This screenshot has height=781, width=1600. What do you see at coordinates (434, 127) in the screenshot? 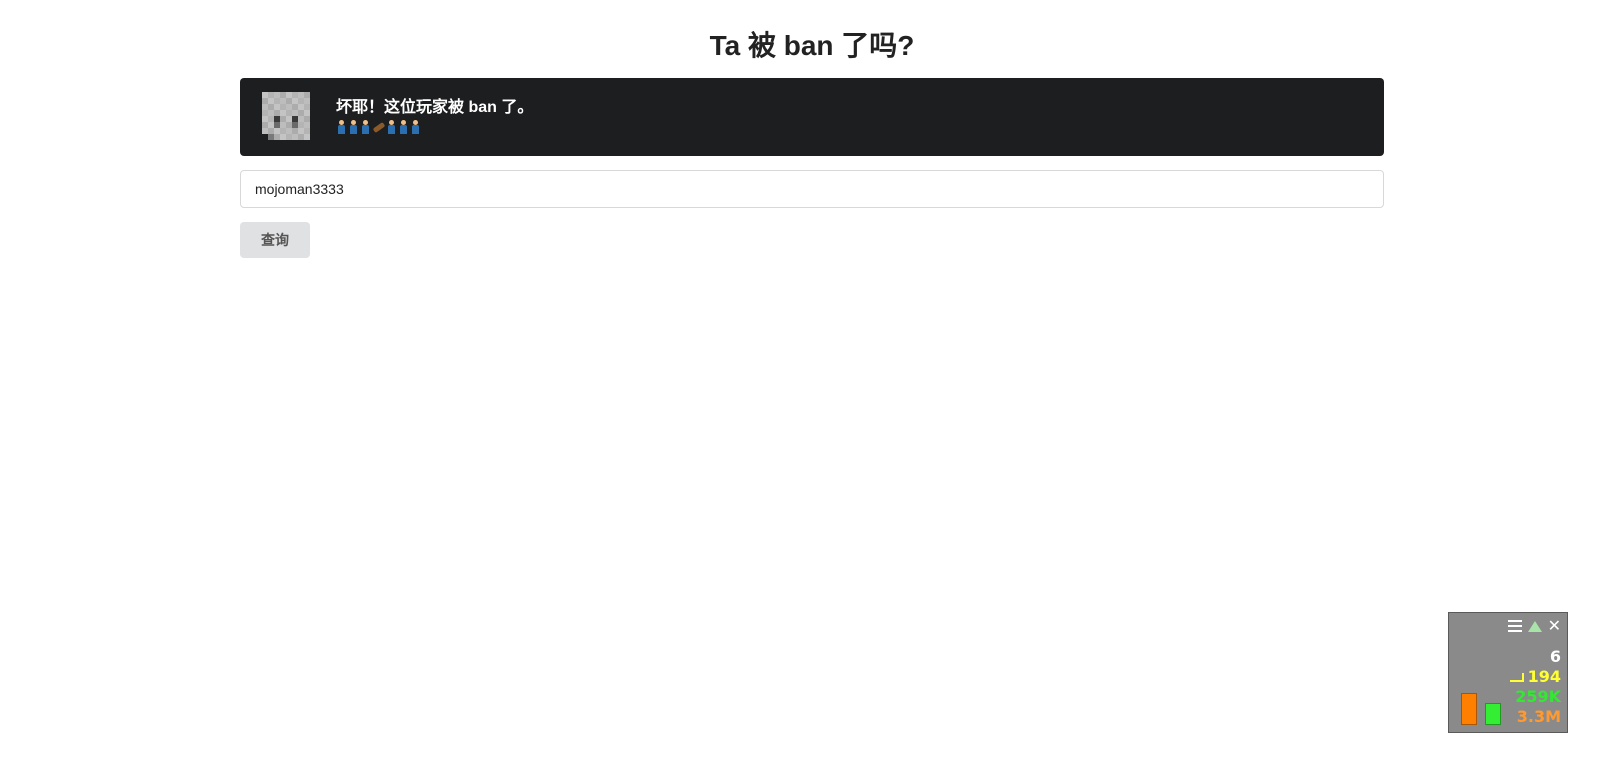
I see `emoji-sequence` at bounding box center [434, 127].